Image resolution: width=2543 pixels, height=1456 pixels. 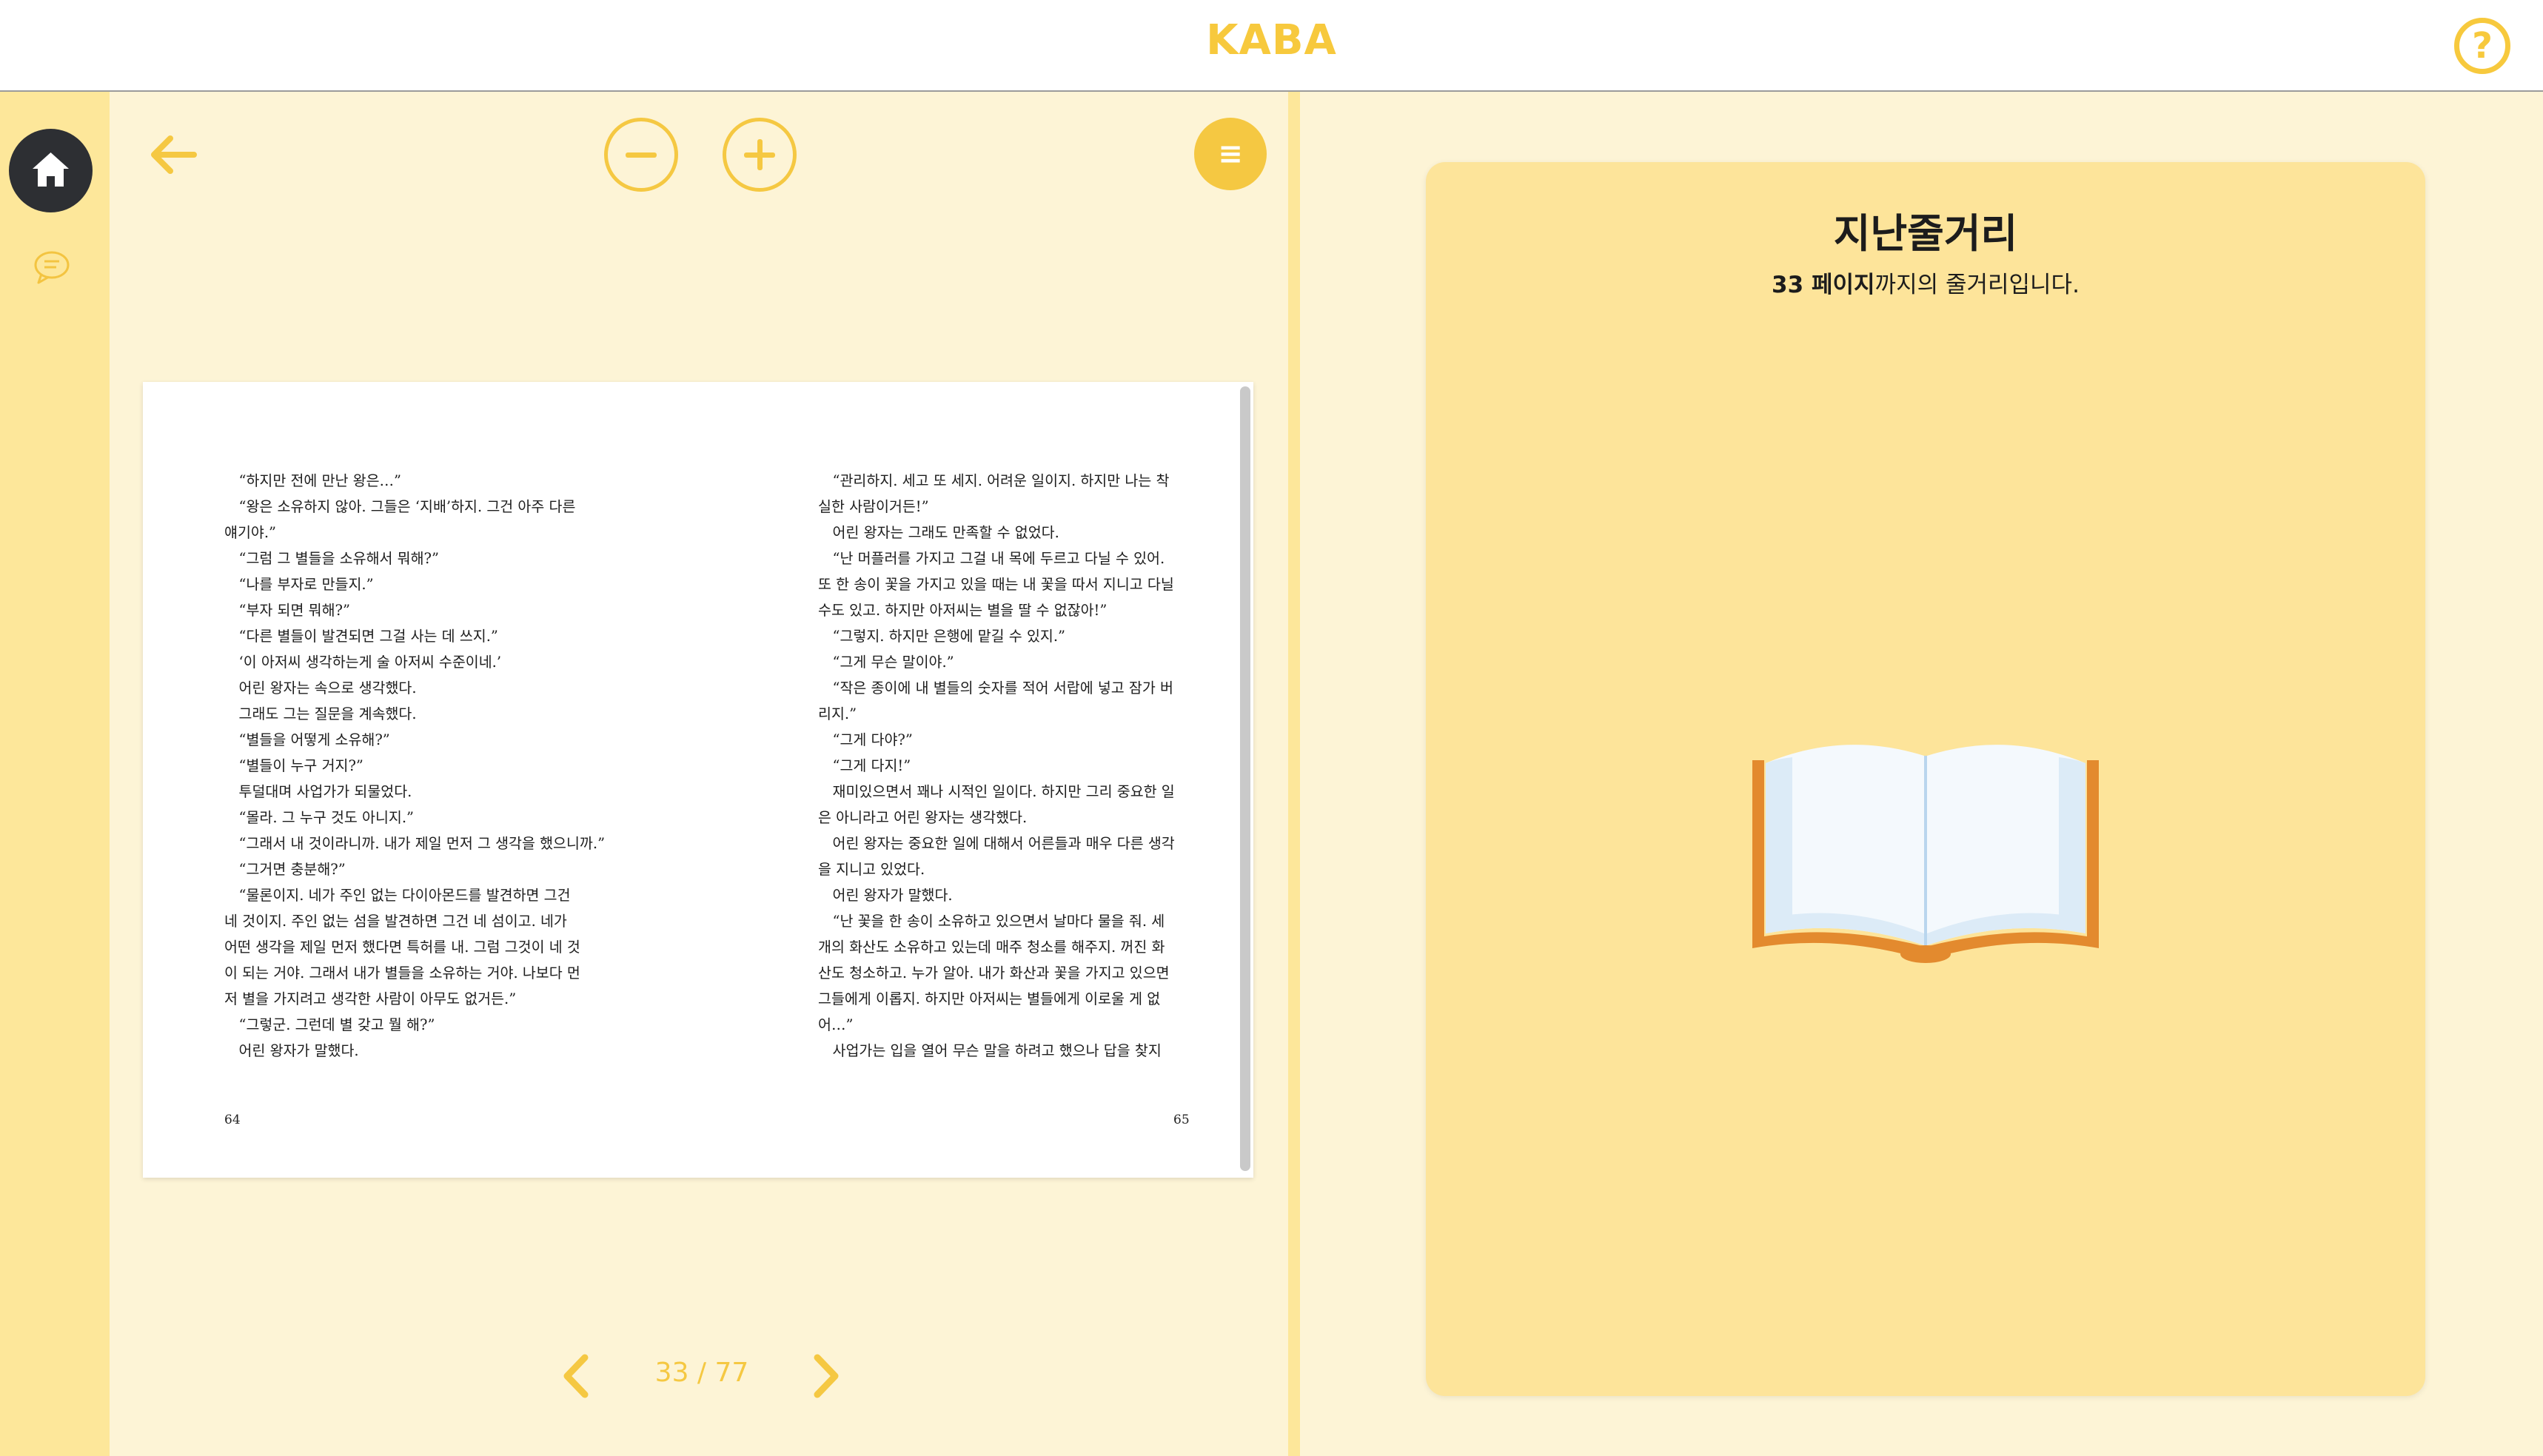 What do you see at coordinates (415, 844) in the screenshot?
I see `text-line: “그래서 내 것이라니까. 내가 제일 먼저 그 생각을 했으니까.”` at bounding box center [415, 844].